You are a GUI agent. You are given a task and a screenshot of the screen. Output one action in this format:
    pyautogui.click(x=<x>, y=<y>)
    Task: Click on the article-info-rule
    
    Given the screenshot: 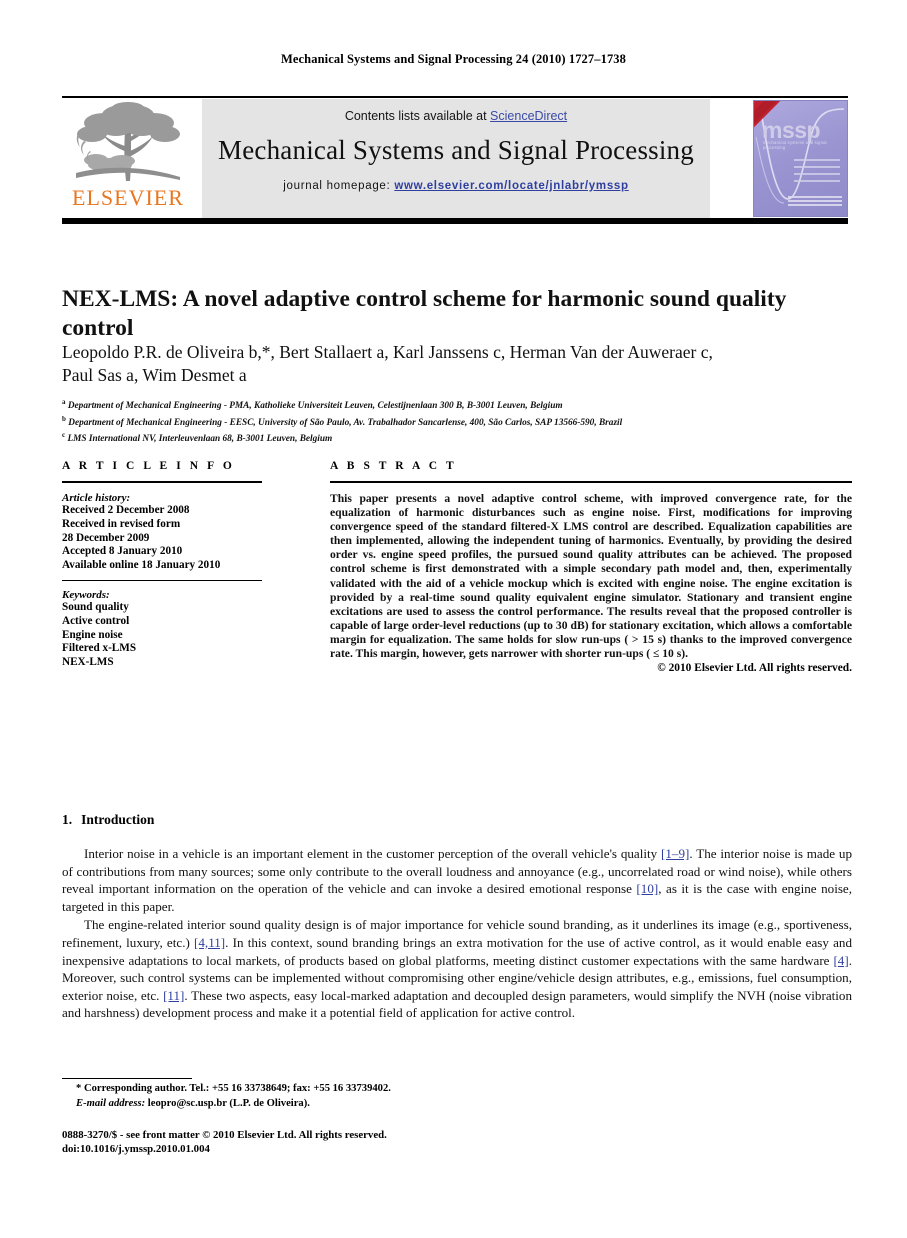 What is the action you would take?
    pyautogui.click(x=162, y=482)
    